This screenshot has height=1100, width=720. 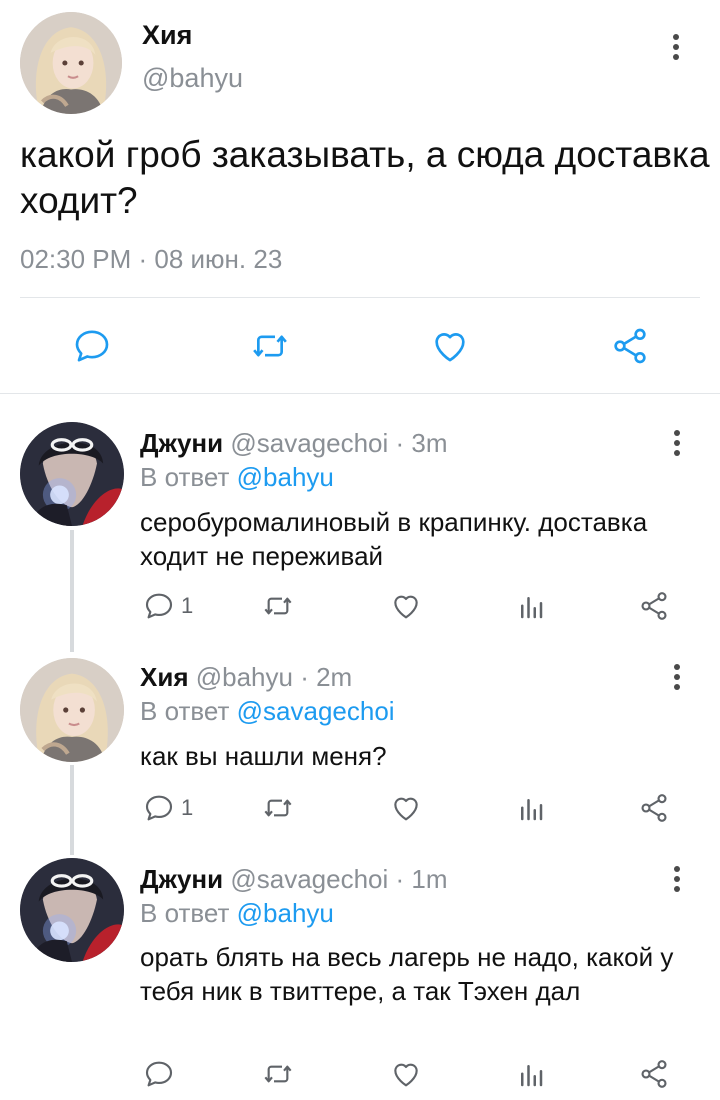 What do you see at coordinates (164, 677) in the screenshot?
I see `reply-author-name: Хия` at bounding box center [164, 677].